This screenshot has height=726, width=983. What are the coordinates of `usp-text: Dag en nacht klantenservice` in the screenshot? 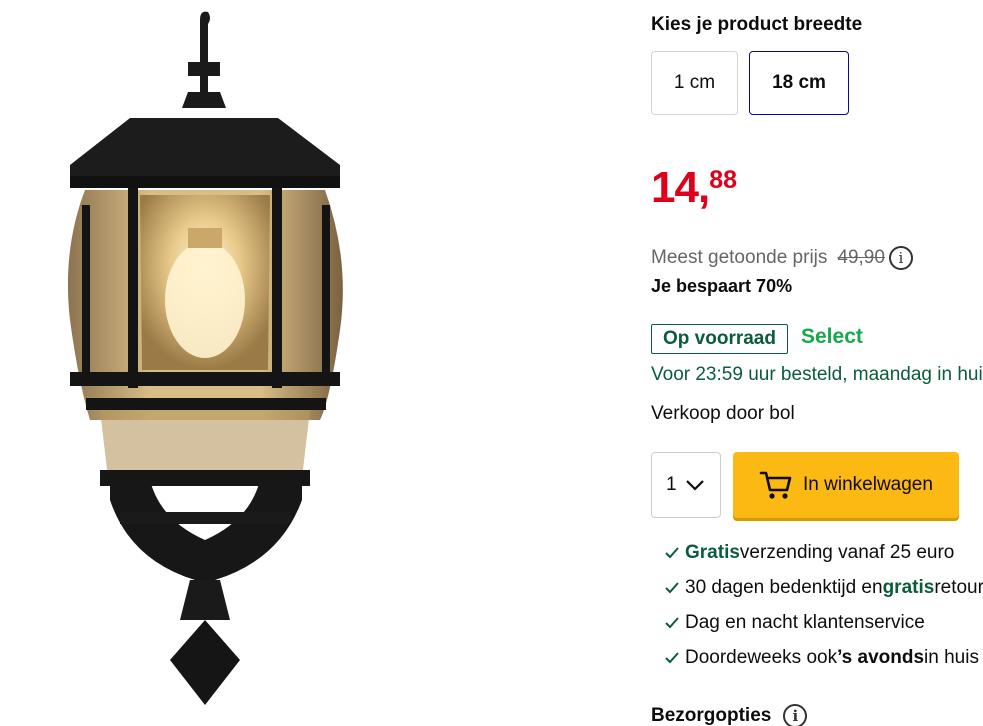 It's located at (805, 622).